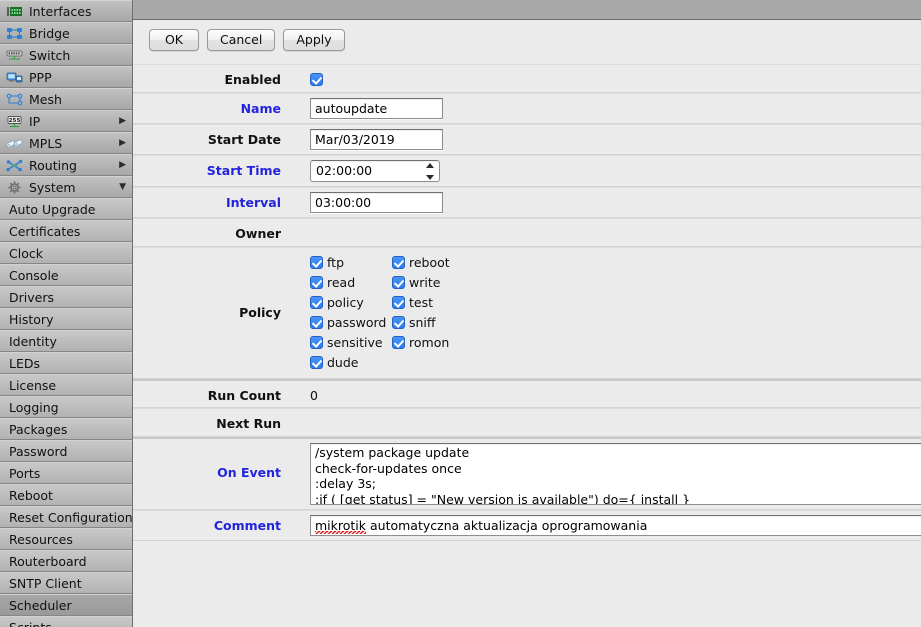 The height and width of the screenshot is (627, 921). What do you see at coordinates (601, 202) in the screenshot?
I see `field-interval: 03:00:00` at bounding box center [601, 202].